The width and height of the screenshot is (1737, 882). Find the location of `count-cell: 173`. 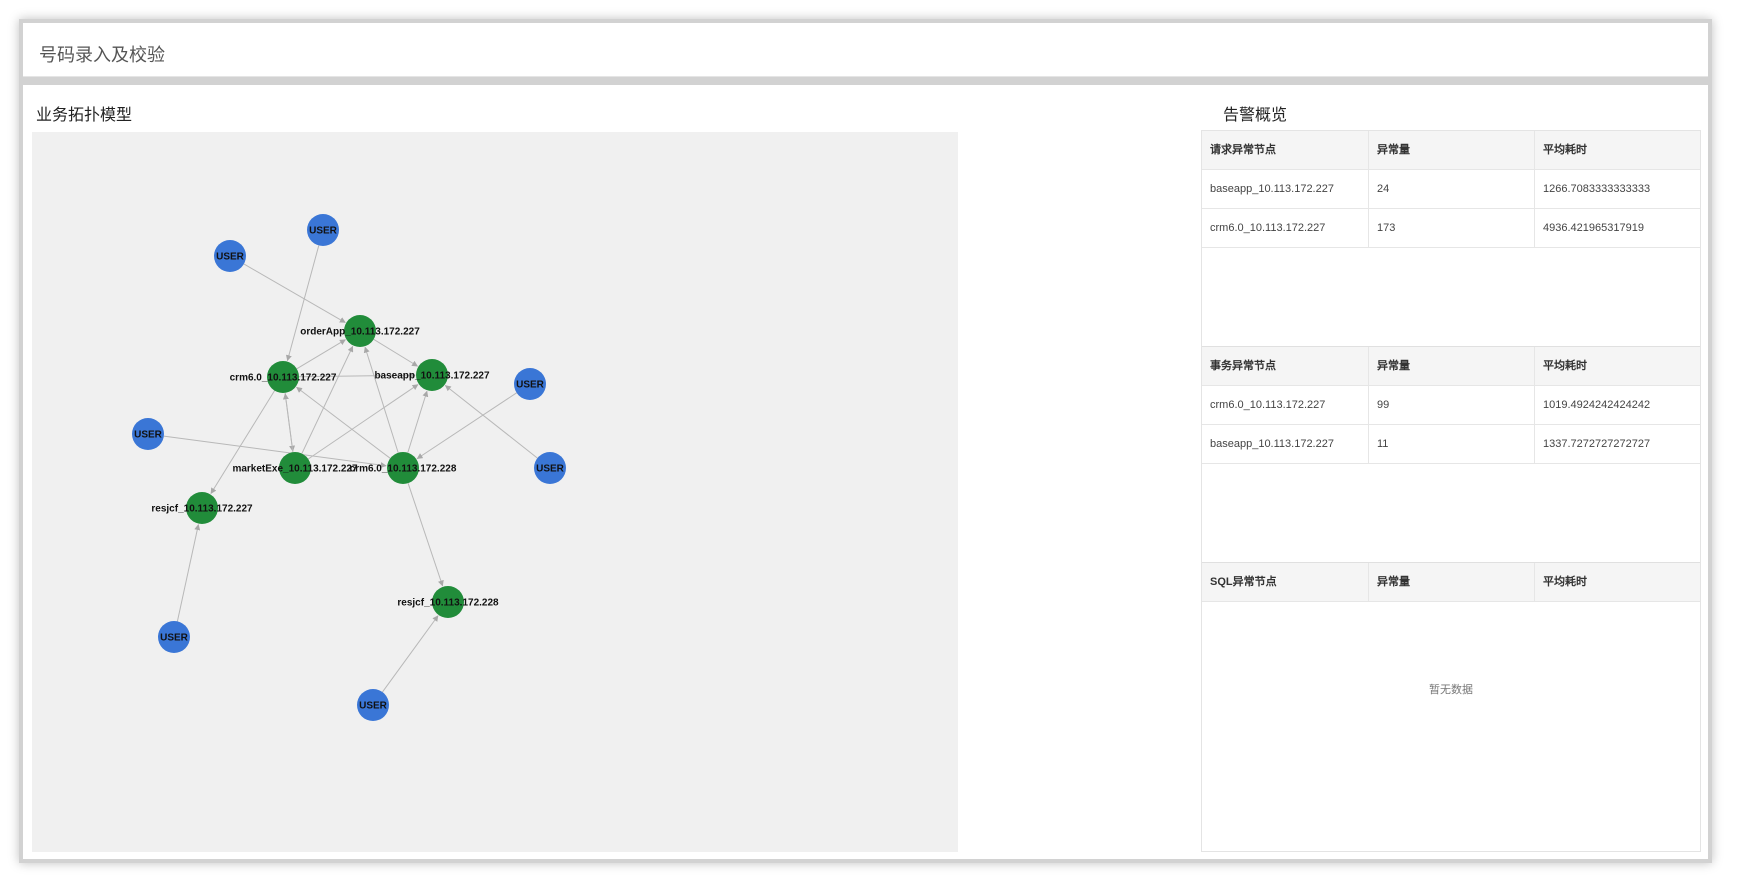

count-cell: 173 is located at coordinates (1452, 228).